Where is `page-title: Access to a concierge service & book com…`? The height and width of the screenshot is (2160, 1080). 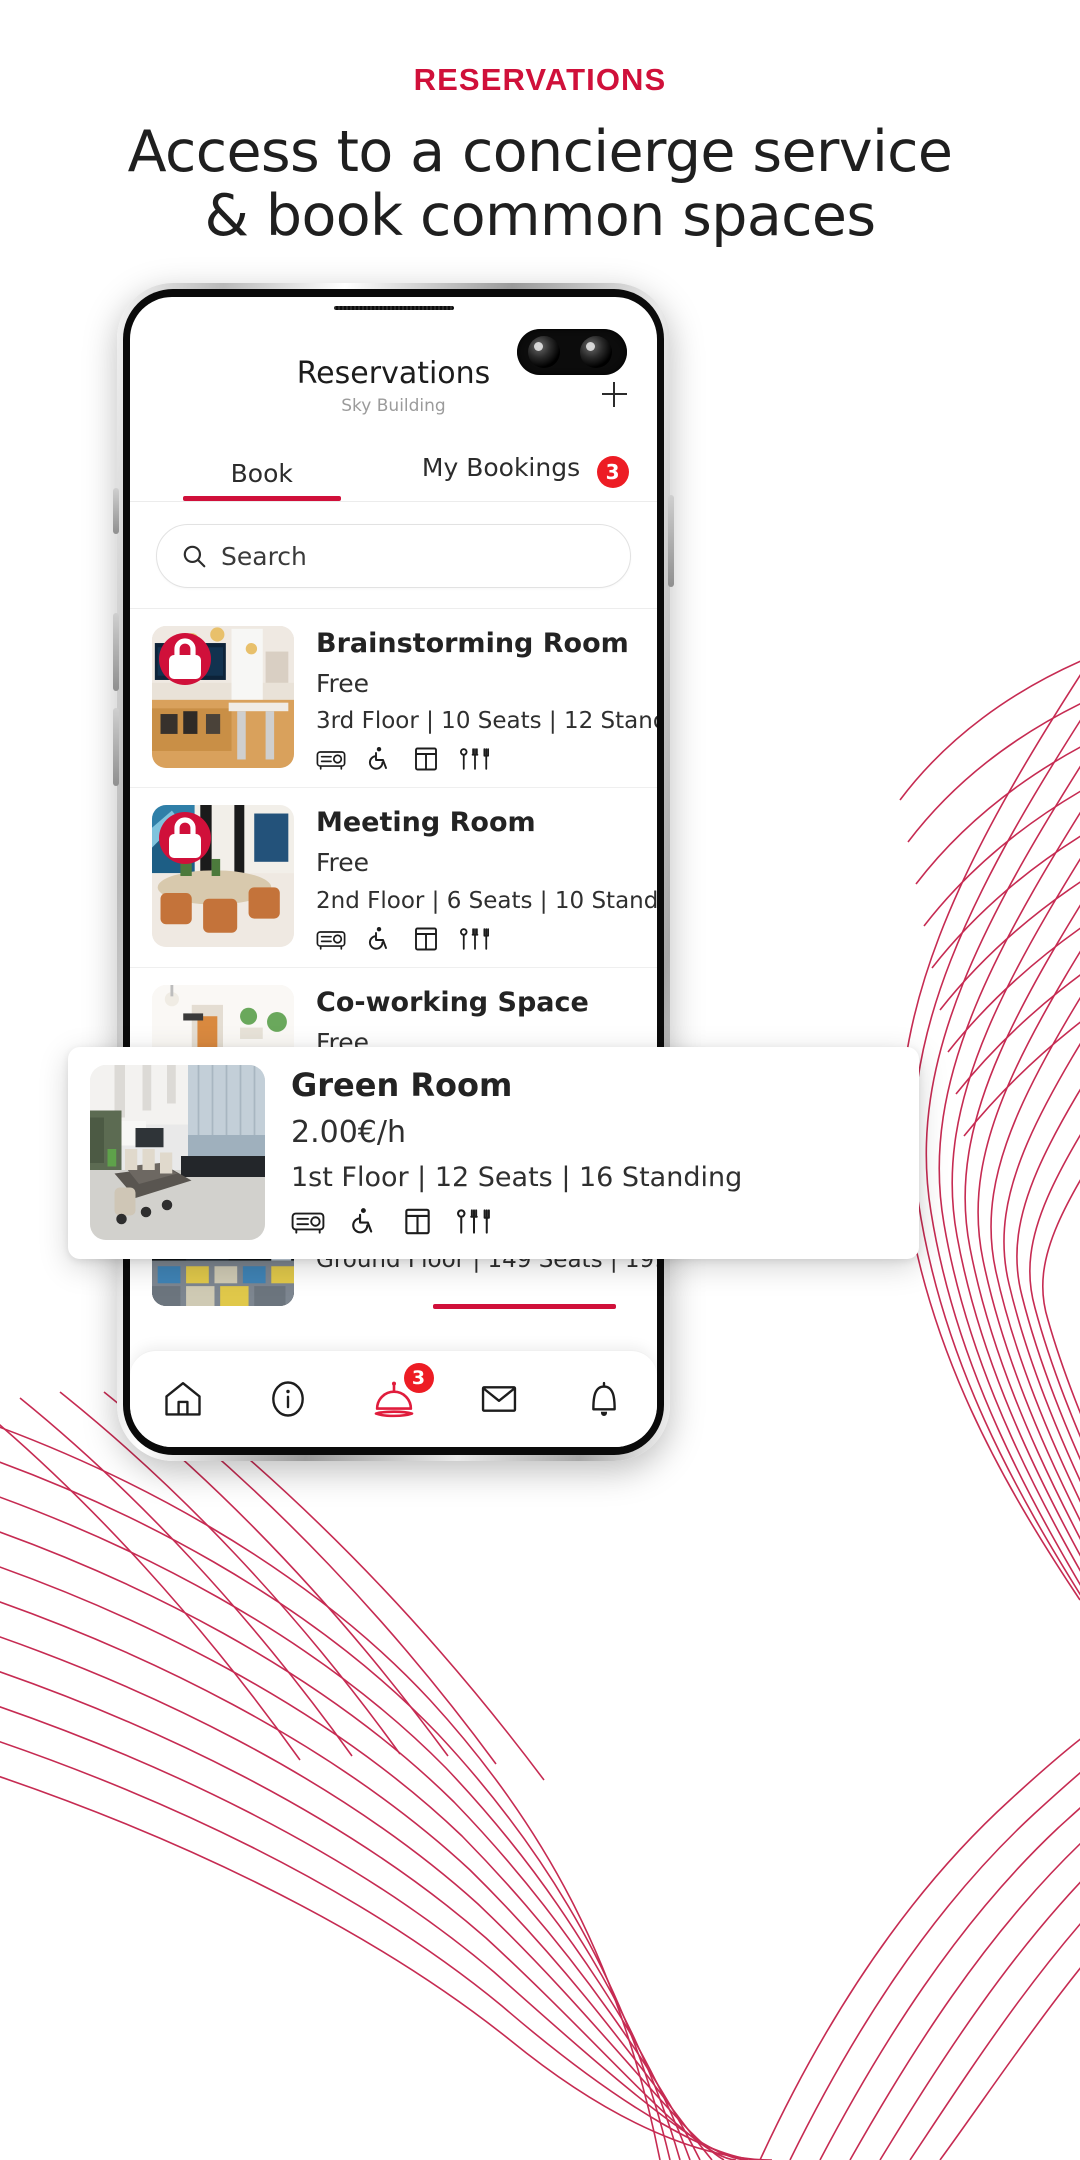
page-title: Access to a concierge service & book com… is located at coordinates (540, 173).